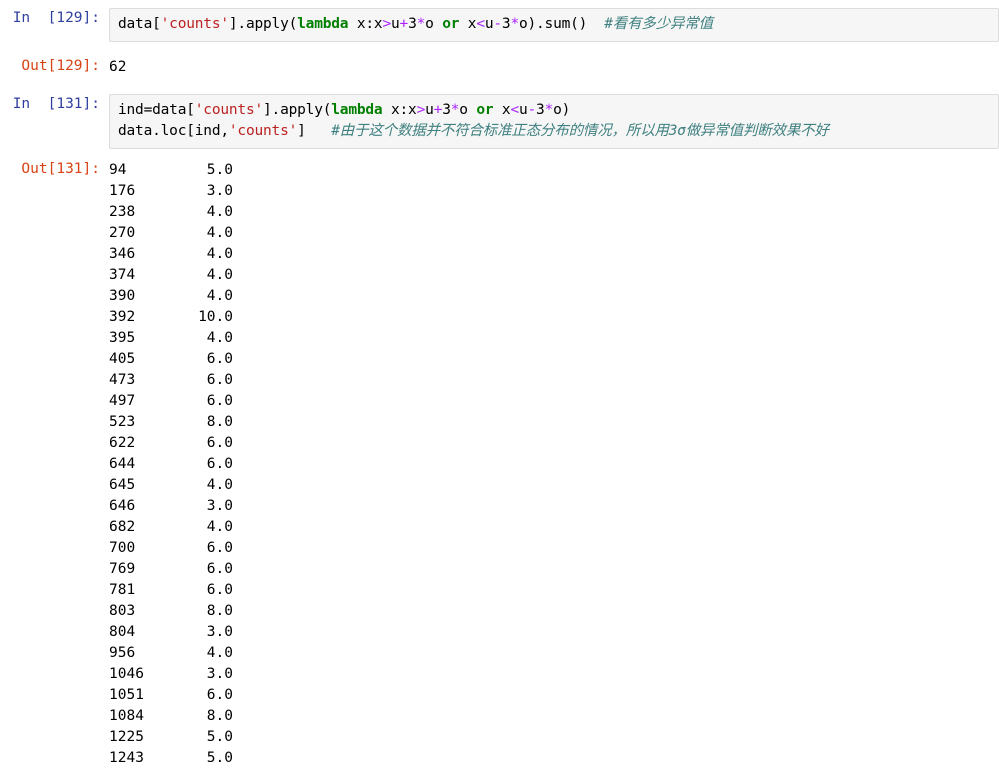 The image size is (999, 770). I want to click on code-token-op: +, so click(404, 24).